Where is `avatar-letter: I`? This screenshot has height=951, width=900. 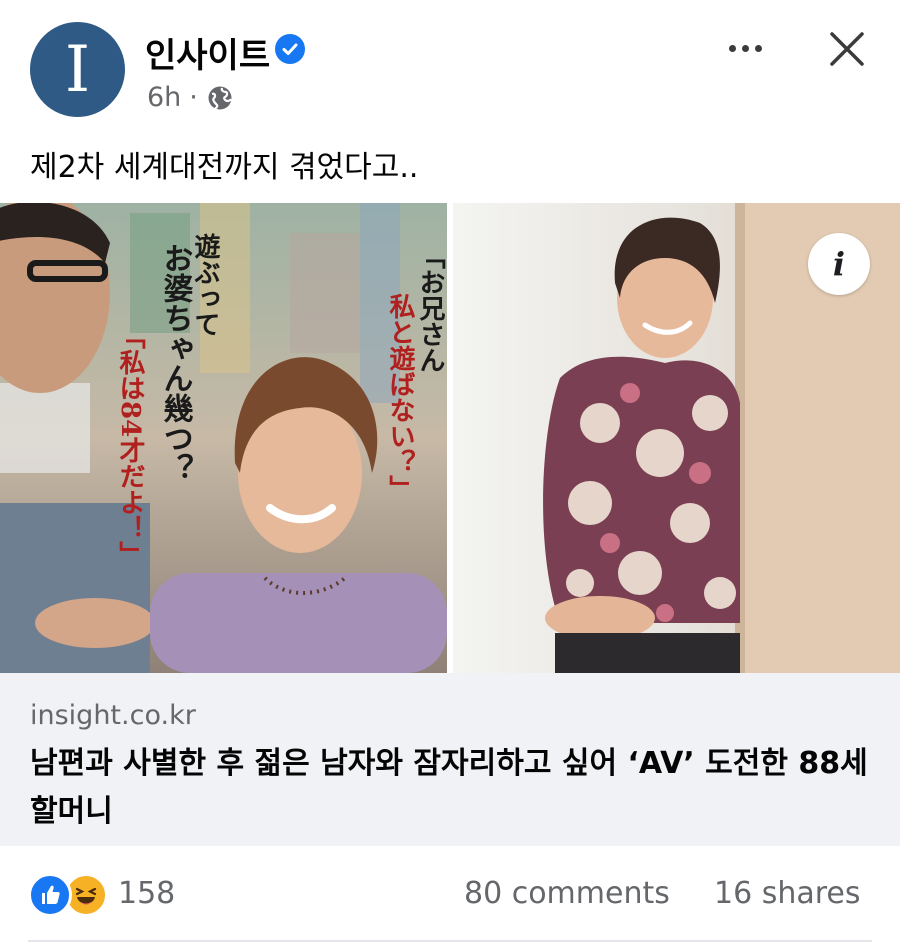
avatar-letter: I is located at coordinates (77, 69).